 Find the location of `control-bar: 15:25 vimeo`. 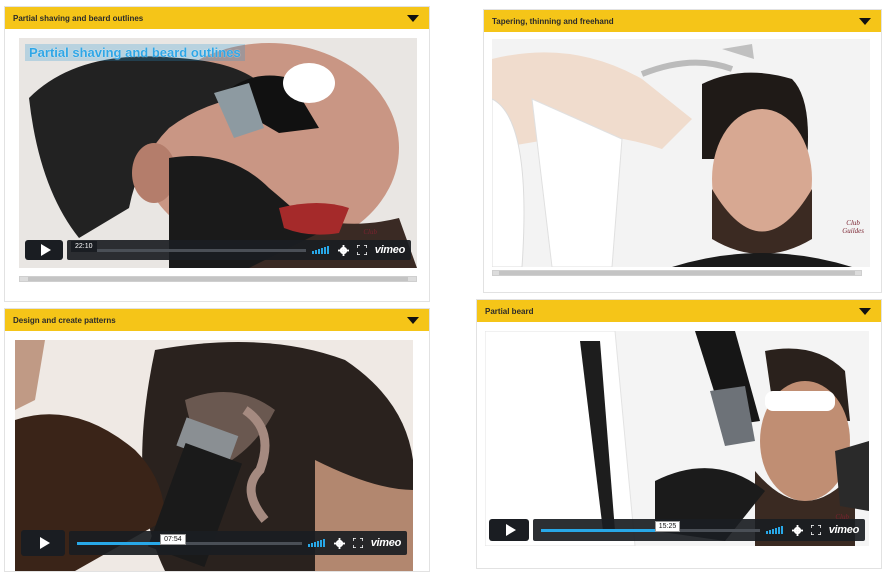

control-bar: 15:25 vimeo is located at coordinates (699, 530).